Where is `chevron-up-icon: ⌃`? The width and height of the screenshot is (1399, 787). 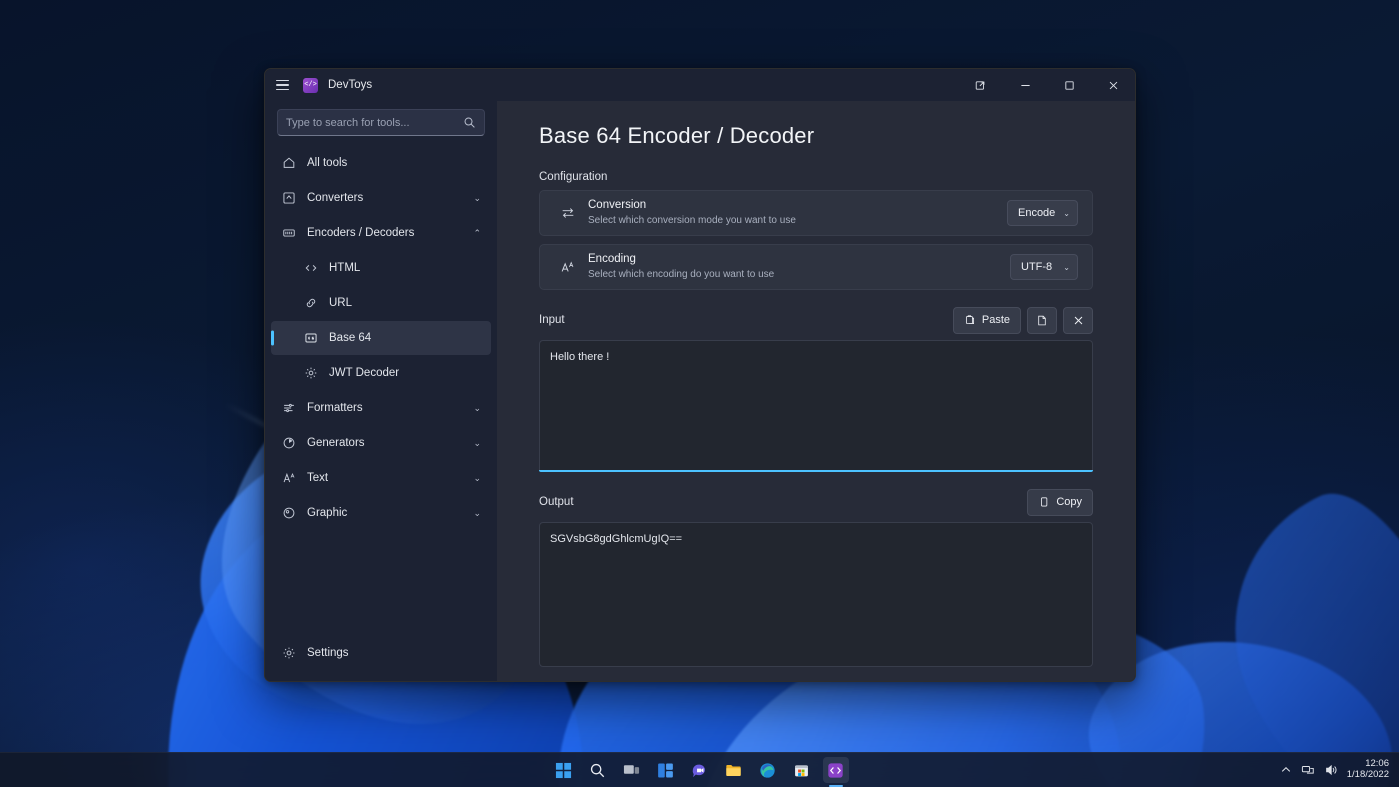 chevron-up-icon: ⌃ is located at coordinates (477, 232).